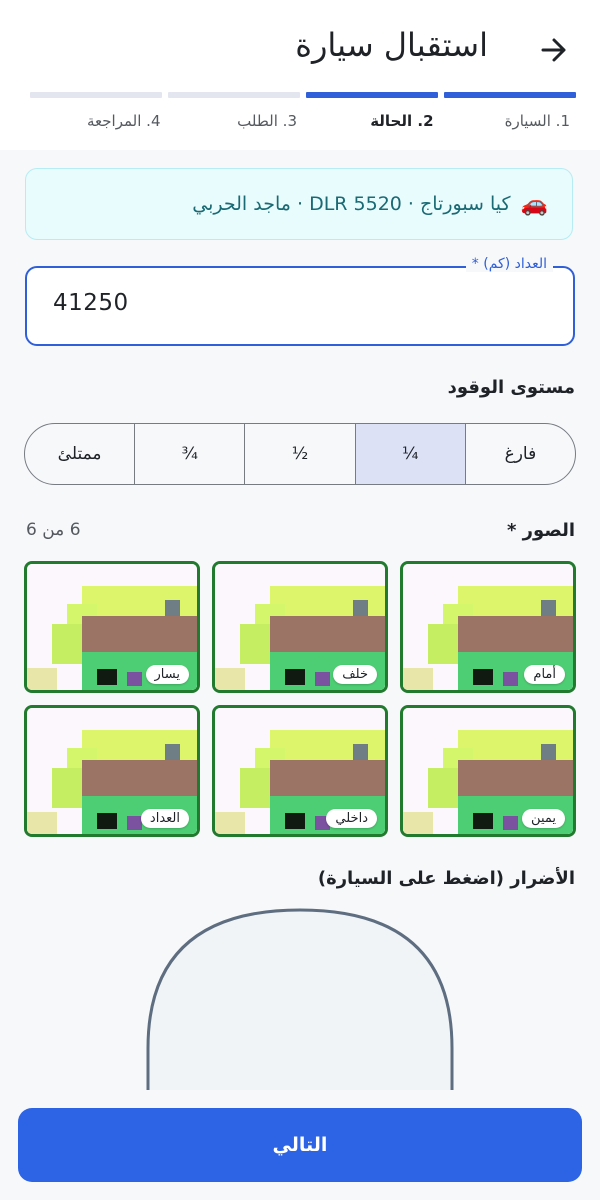 This screenshot has width=600, height=1200. I want to click on car-summary-card: 🚗 كيا سبورتاج · DLR 5520 · ماجد الحربي, so click(299, 204).